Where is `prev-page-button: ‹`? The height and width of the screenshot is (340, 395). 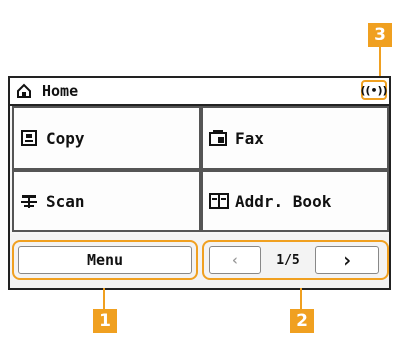 prev-page-button: ‹ is located at coordinates (235, 260).